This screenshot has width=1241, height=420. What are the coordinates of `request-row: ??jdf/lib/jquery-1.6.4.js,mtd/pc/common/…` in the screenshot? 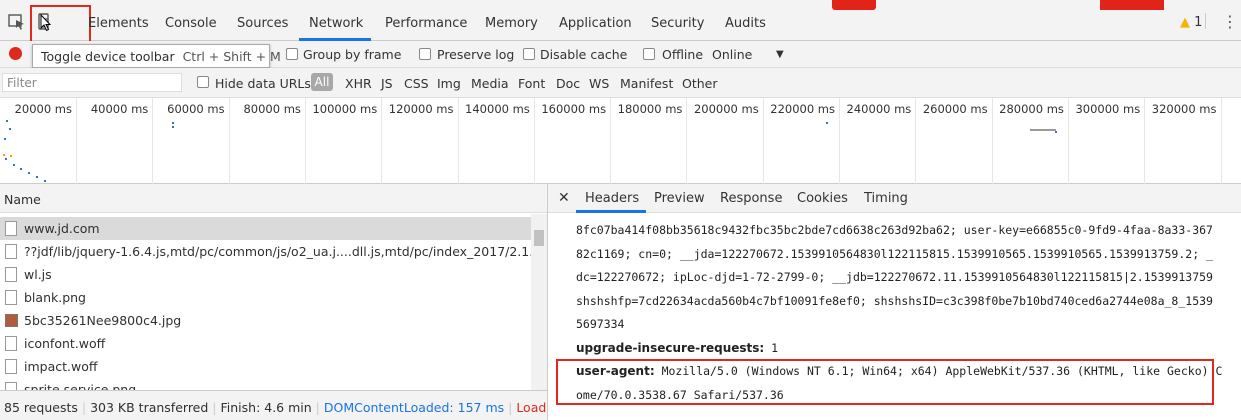 It's located at (265, 251).